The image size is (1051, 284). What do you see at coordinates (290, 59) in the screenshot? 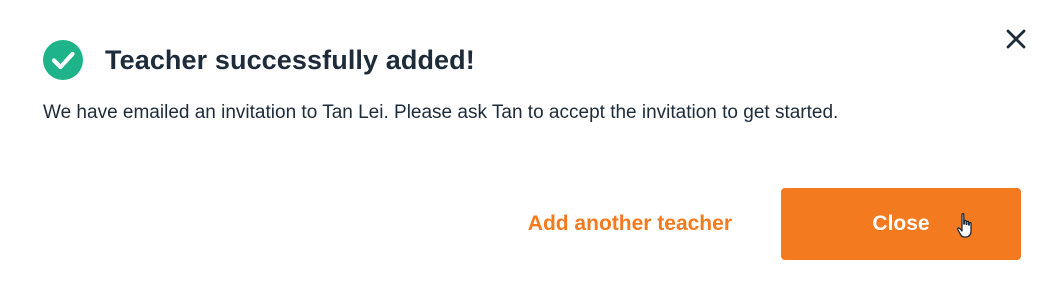
I see `dialog-title: Teacher successfully added!` at bounding box center [290, 59].